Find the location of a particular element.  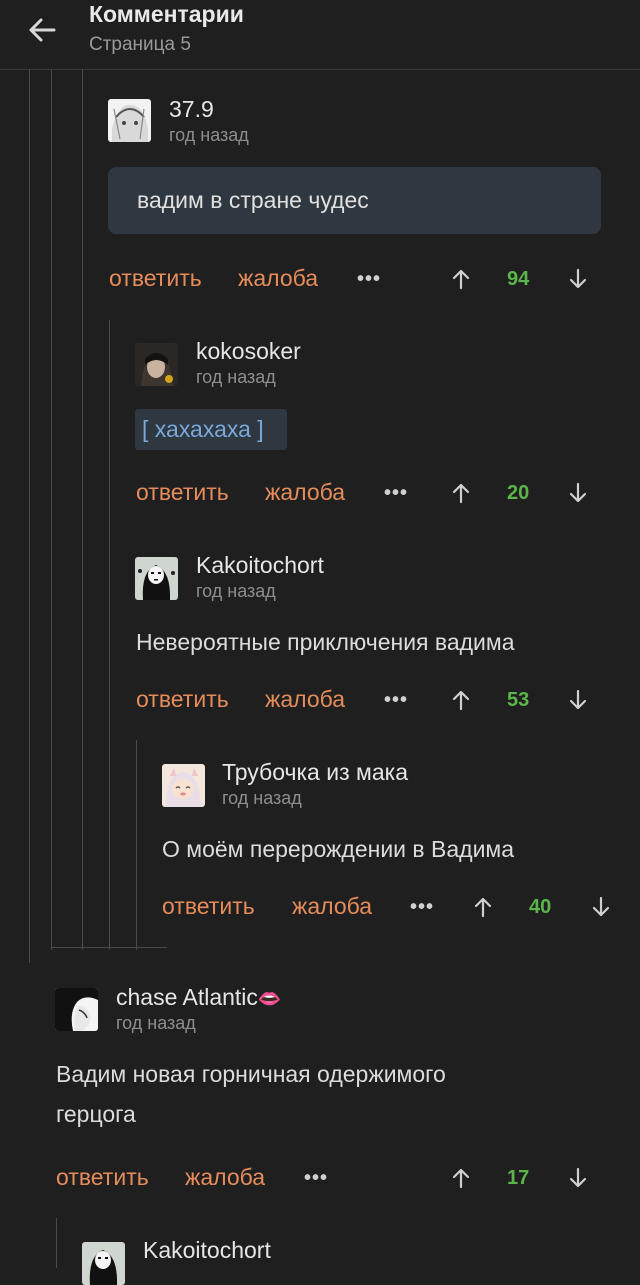

comment-text: вадим в стране чудес is located at coordinates (253, 200).